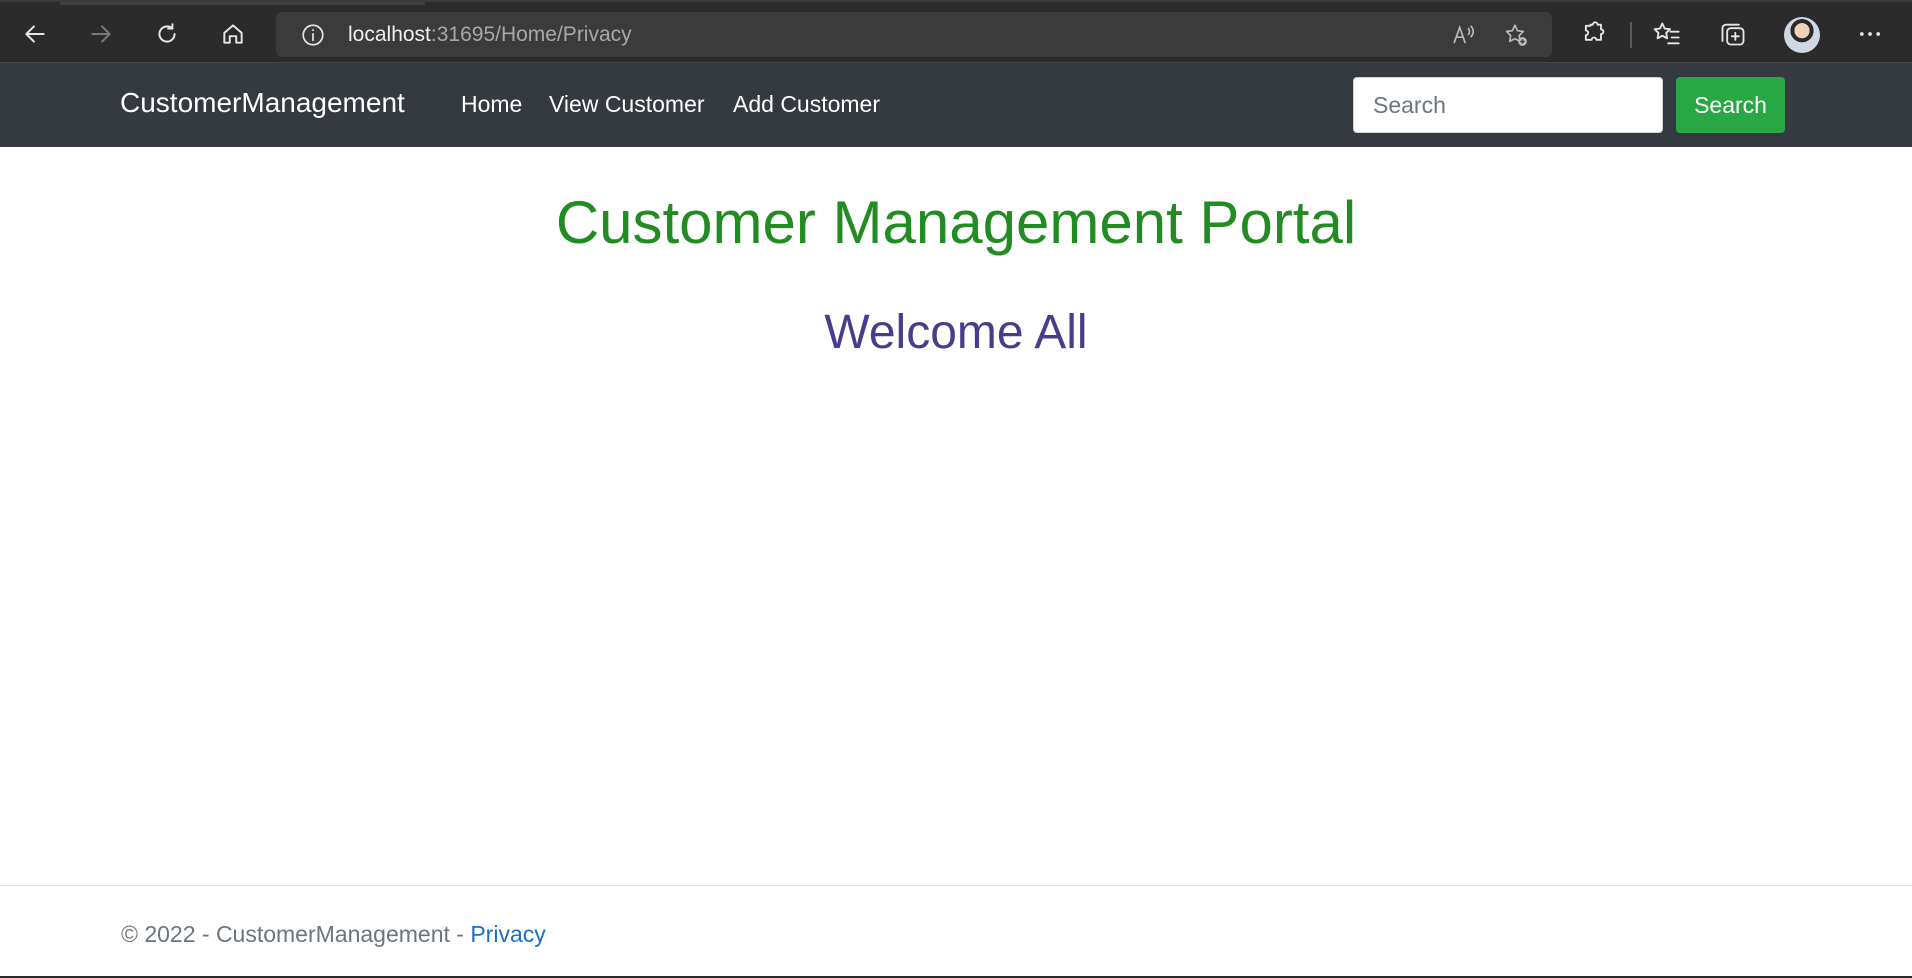 The height and width of the screenshot is (978, 1912). I want to click on extensions-icon, so click(1594, 31).